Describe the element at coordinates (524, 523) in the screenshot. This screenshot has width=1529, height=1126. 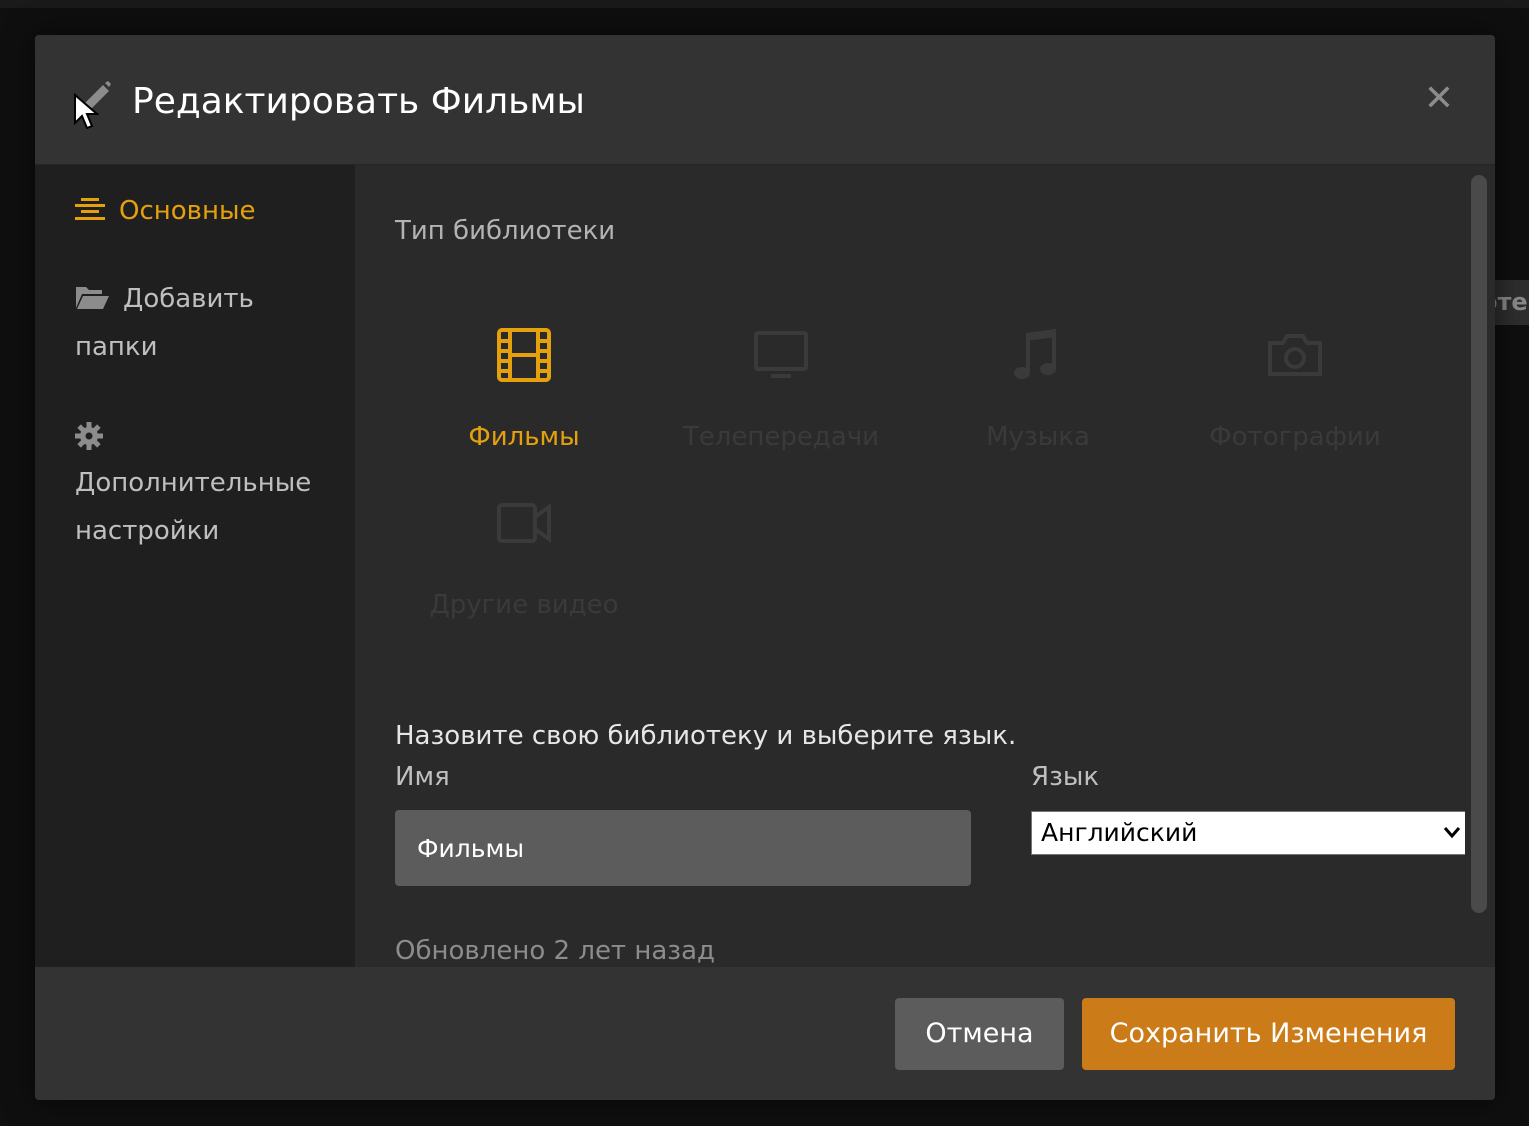
I see `video-camera-icon` at that location.